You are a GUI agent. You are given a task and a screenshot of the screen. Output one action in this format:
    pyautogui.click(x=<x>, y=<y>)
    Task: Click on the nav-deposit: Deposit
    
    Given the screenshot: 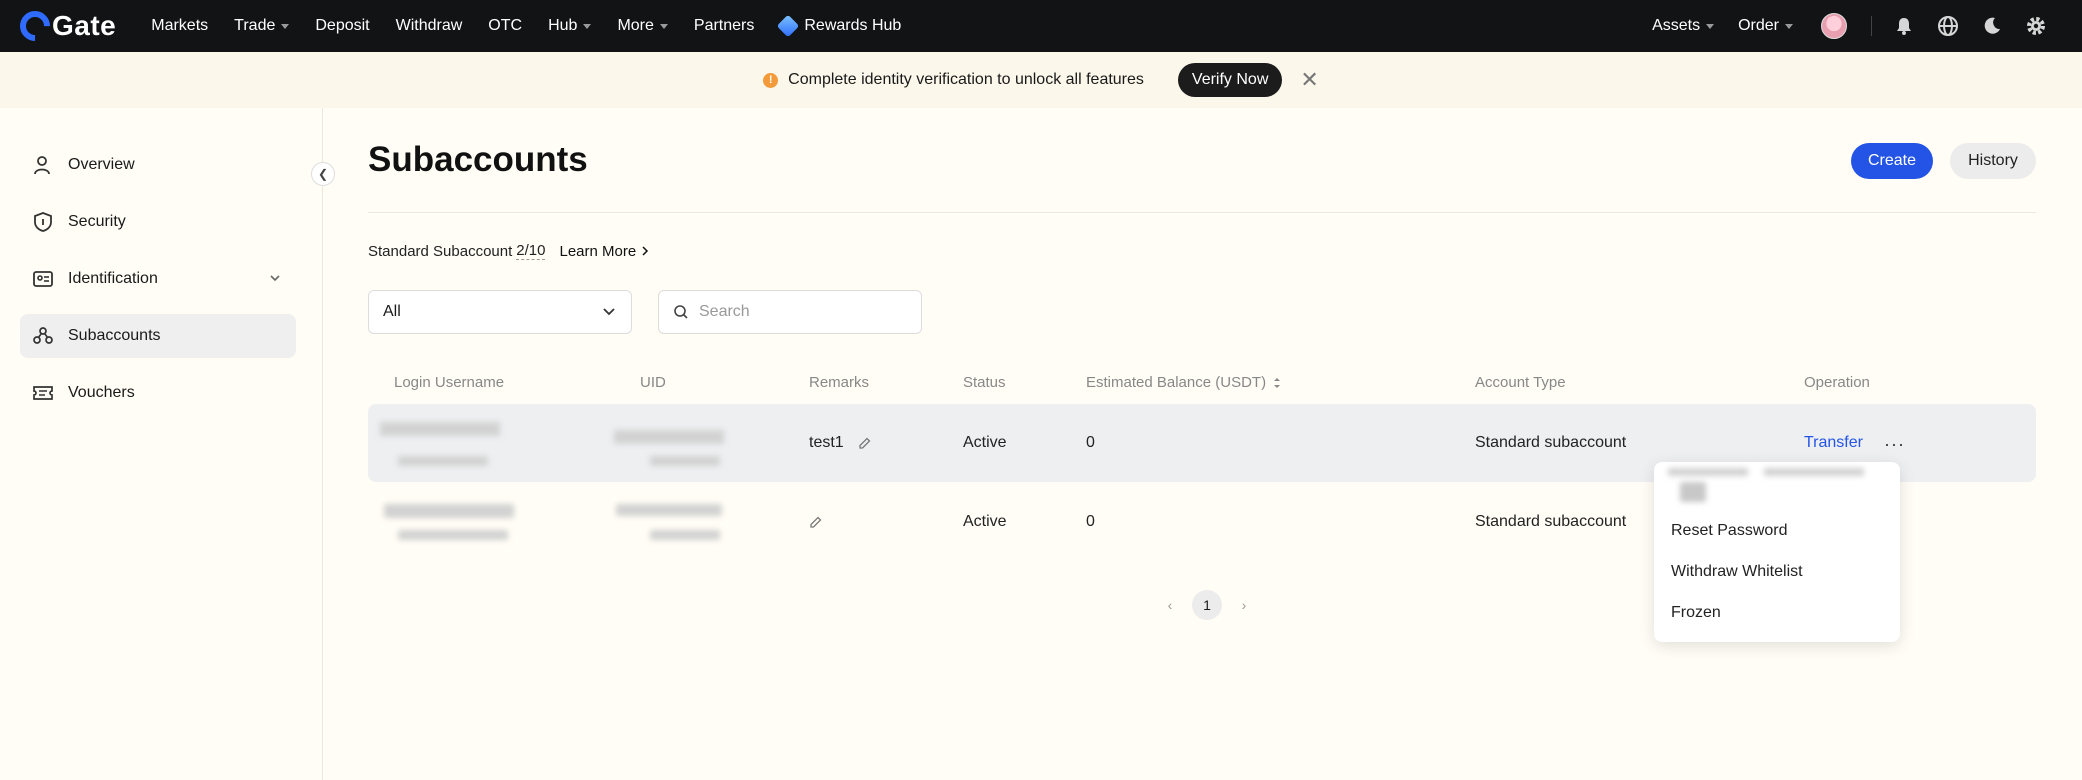 What is the action you would take?
    pyautogui.click(x=342, y=26)
    